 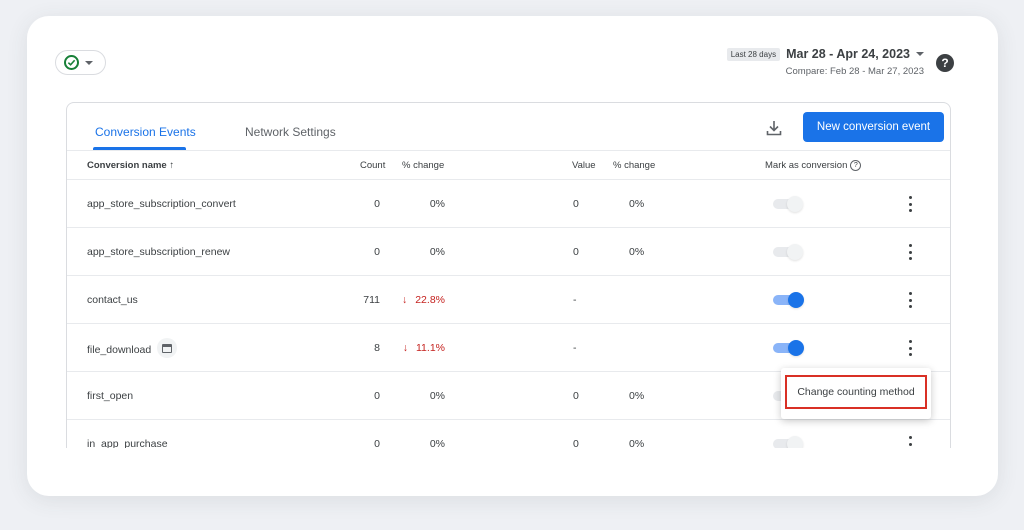 I want to click on table-row: app_store_subscription_convert 0 0% 0 0%, so click(x=508, y=204).